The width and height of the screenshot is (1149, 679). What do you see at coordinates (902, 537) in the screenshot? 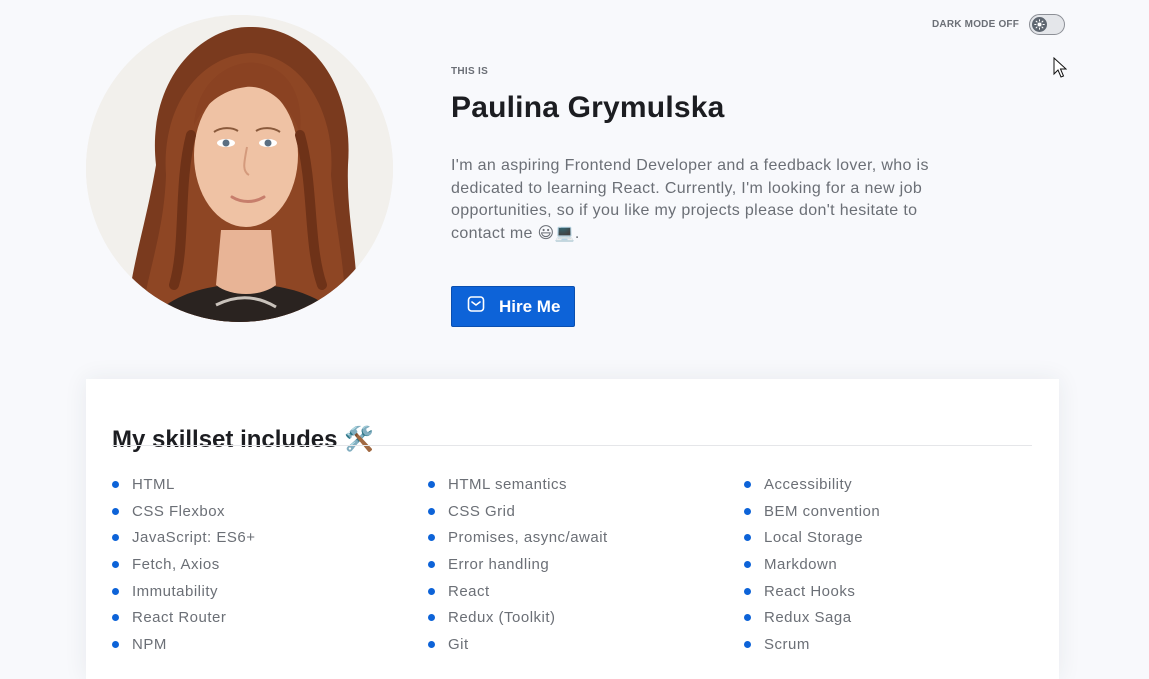
I see `skill-item: Local Storage` at bounding box center [902, 537].